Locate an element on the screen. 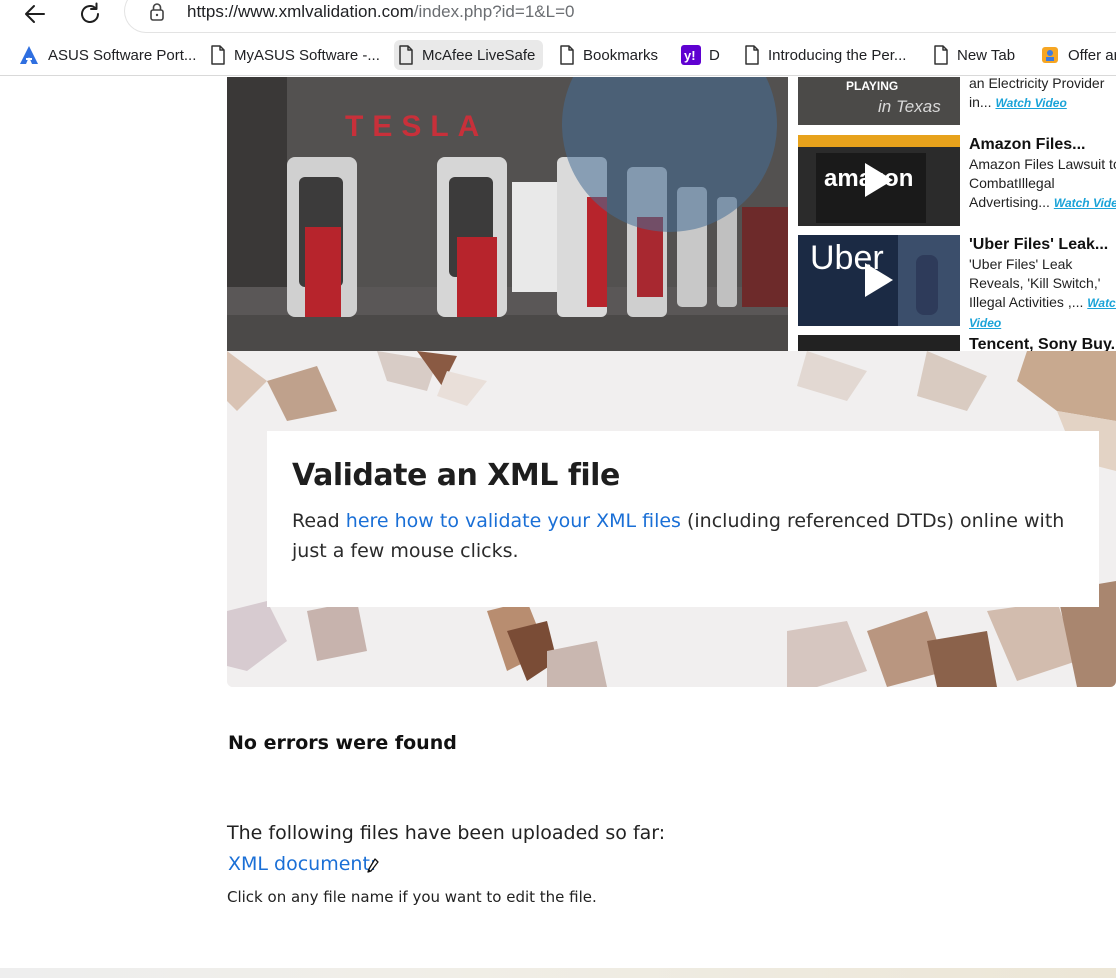 This screenshot has width=1116, height=978. bookmark-label: Bookmarks is located at coordinates (621, 55).